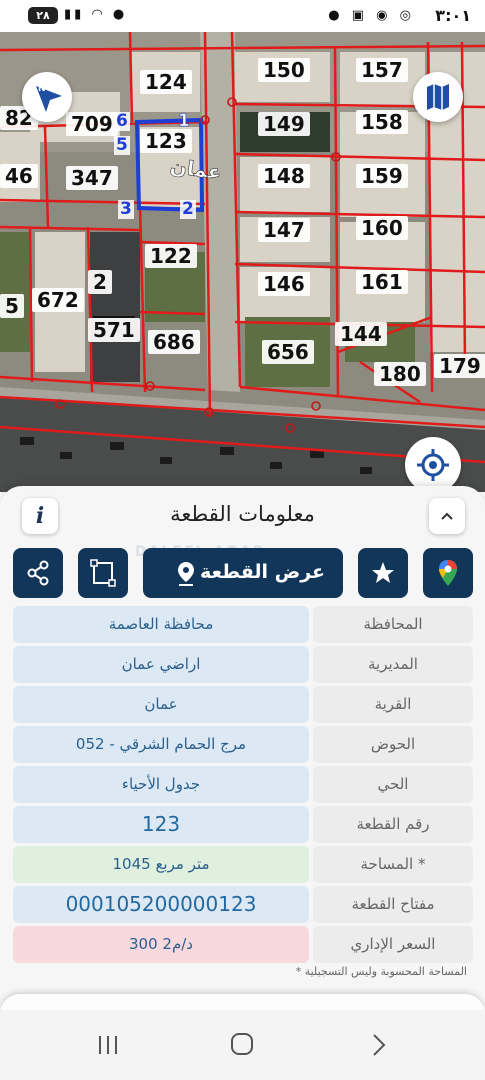 The width and height of the screenshot is (485, 1080). What do you see at coordinates (393, 904) in the screenshot?
I see `parcel-key-label: مفتاح القطعة` at bounding box center [393, 904].